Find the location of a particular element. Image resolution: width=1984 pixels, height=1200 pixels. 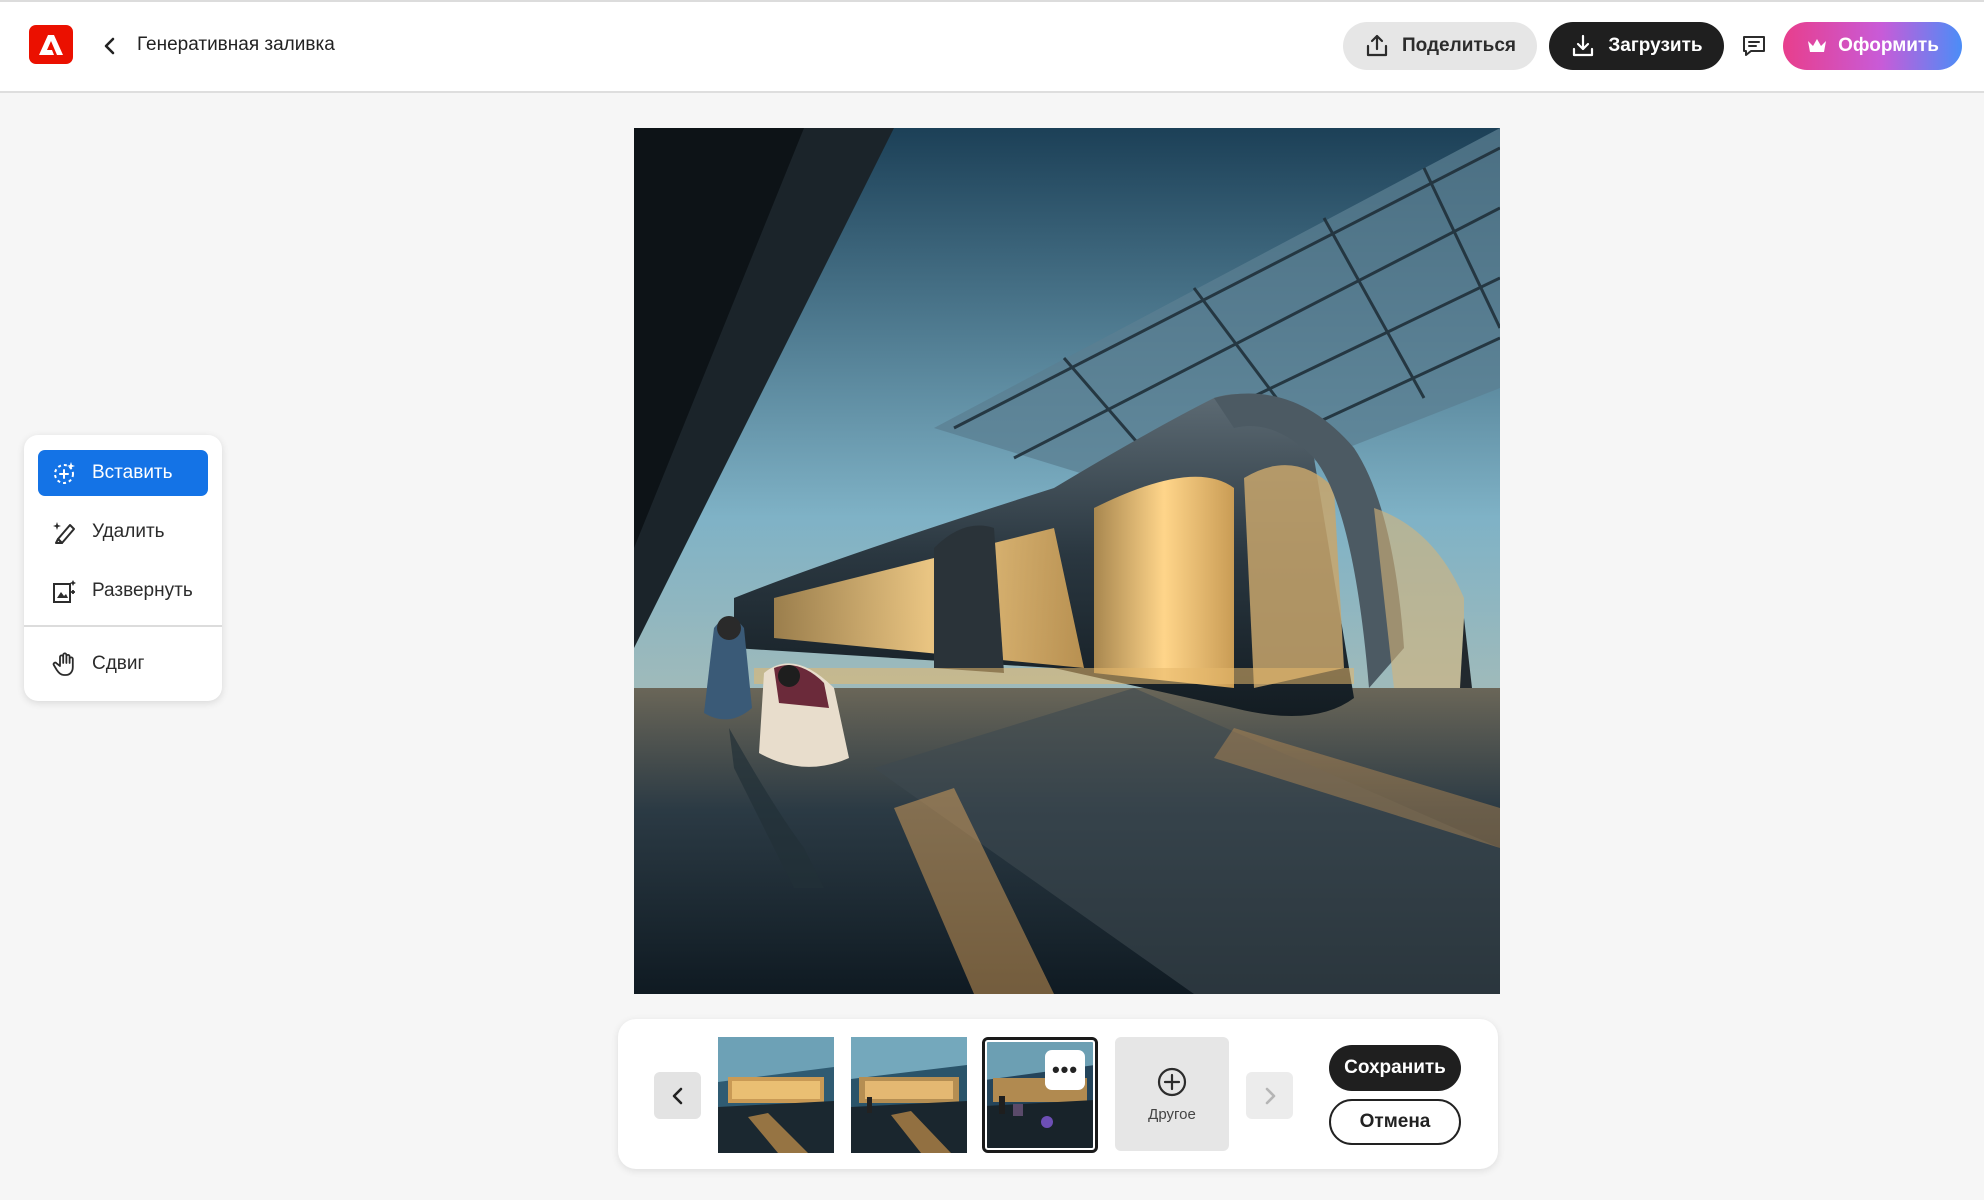

tool-divider is located at coordinates (123, 626).